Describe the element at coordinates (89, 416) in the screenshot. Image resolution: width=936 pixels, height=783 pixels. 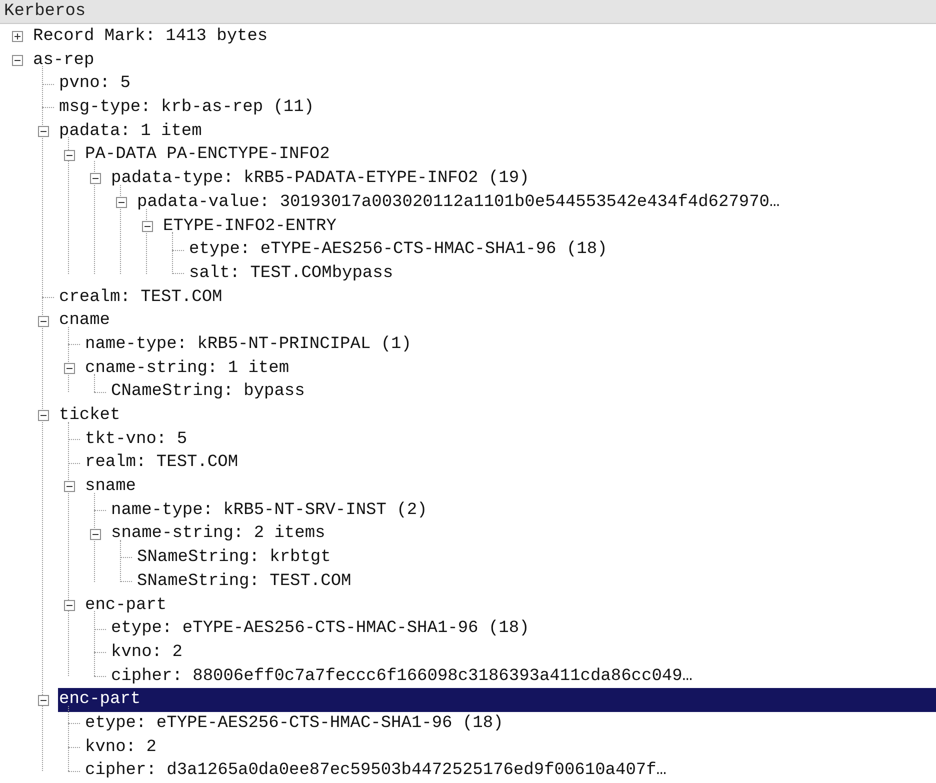
I see `tree-item: ticket` at that location.